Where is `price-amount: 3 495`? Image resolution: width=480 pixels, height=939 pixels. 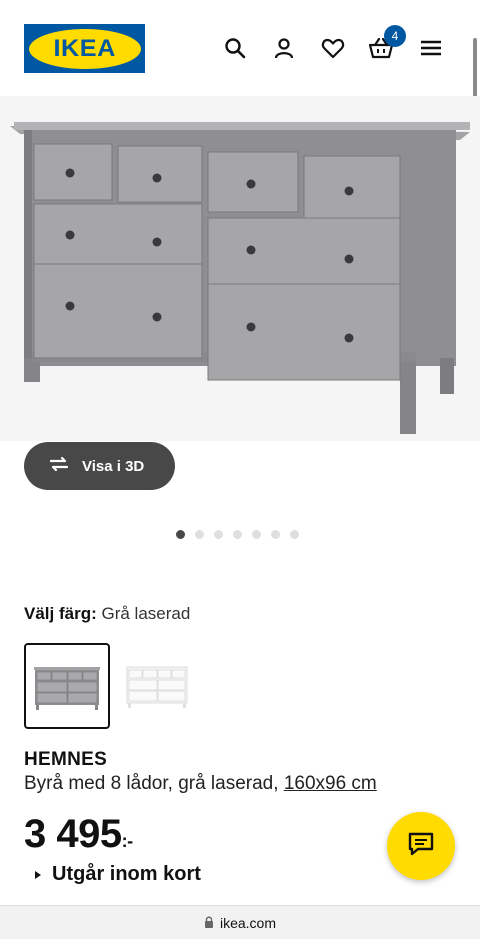 price-amount: 3 495 is located at coordinates (73, 834).